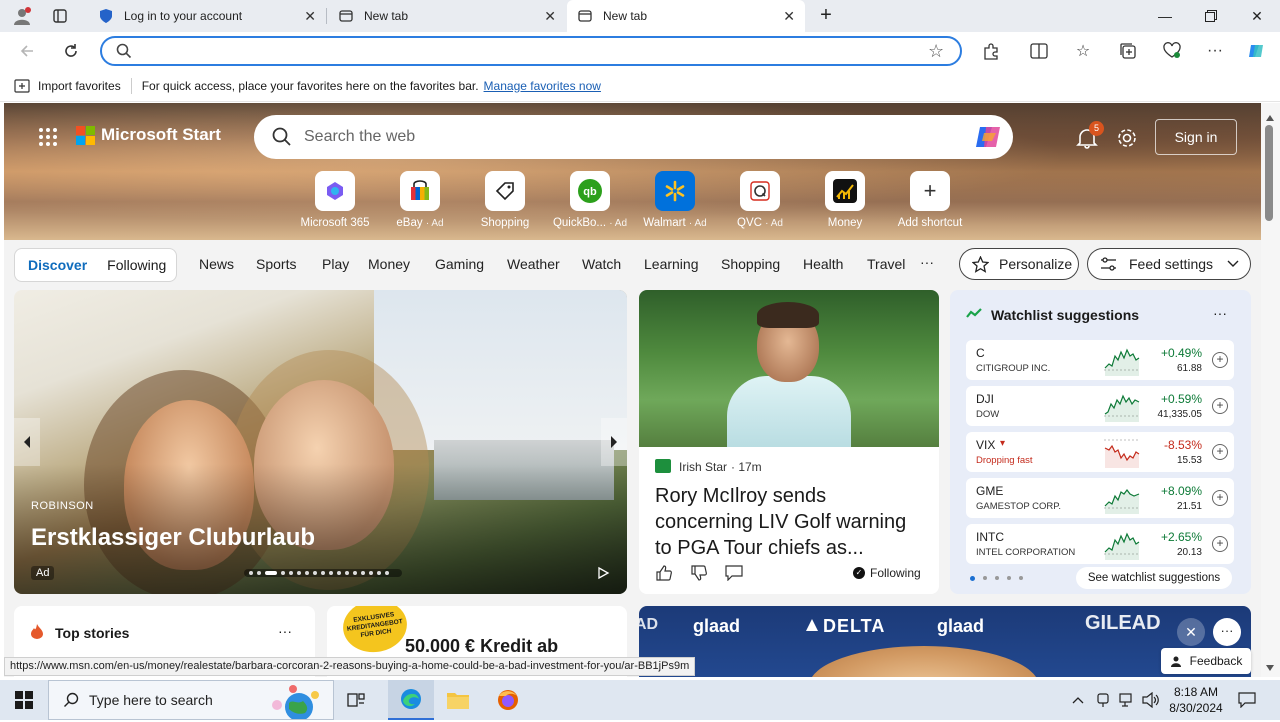 This screenshot has height=722, width=1280. Describe the element at coordinates (1196, 137) in the screenshot. I see `sign-in-button: Sign in` at that location.